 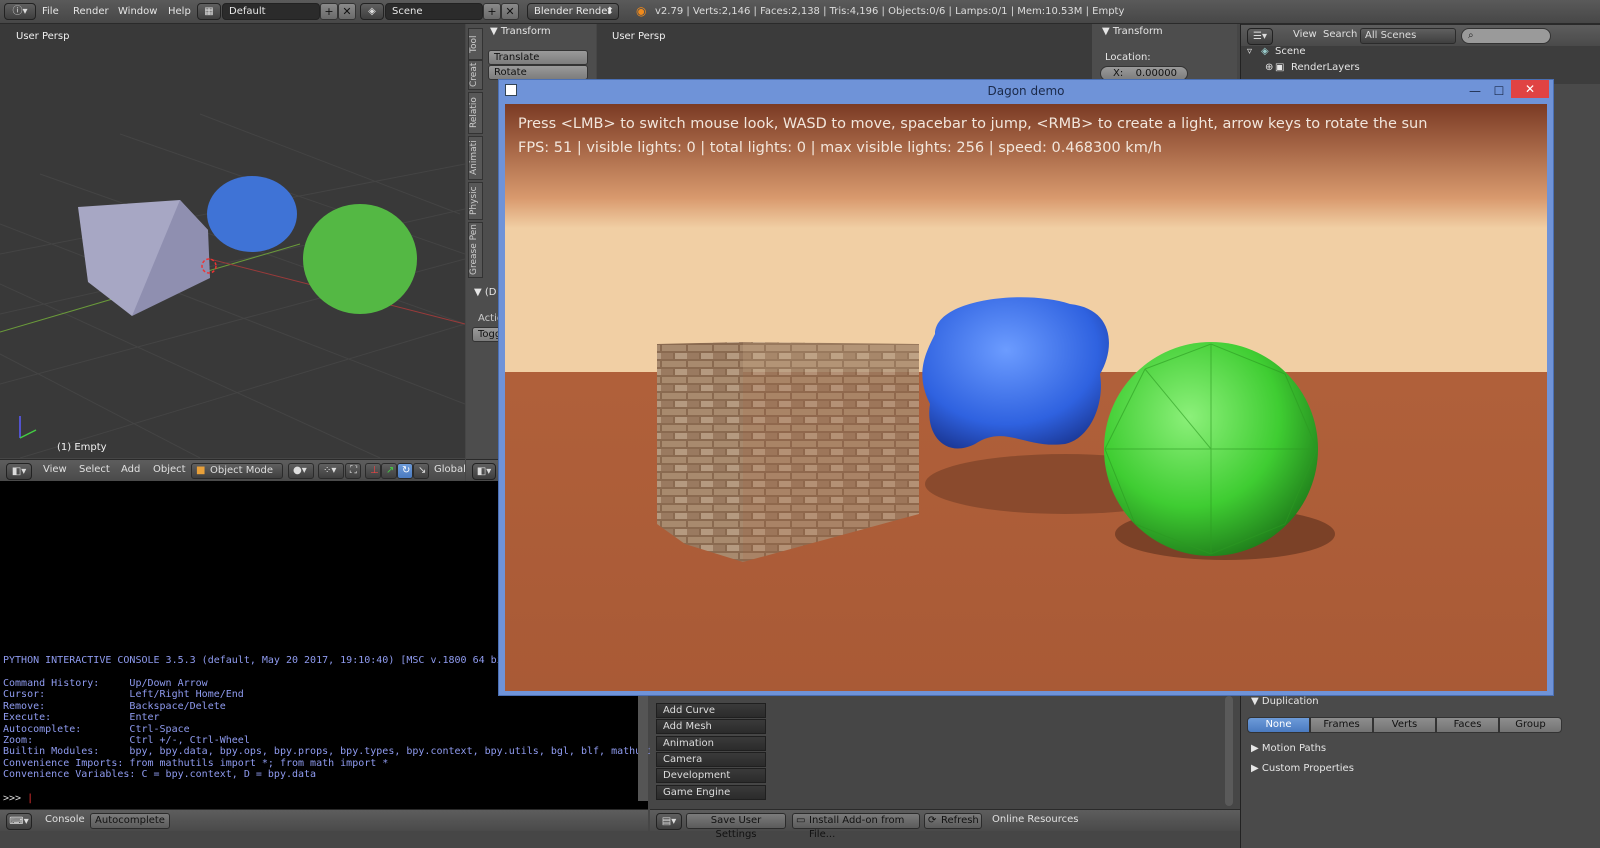 I want to click on prefs-type-icon: ▤▾, so click(x=669, y=821).